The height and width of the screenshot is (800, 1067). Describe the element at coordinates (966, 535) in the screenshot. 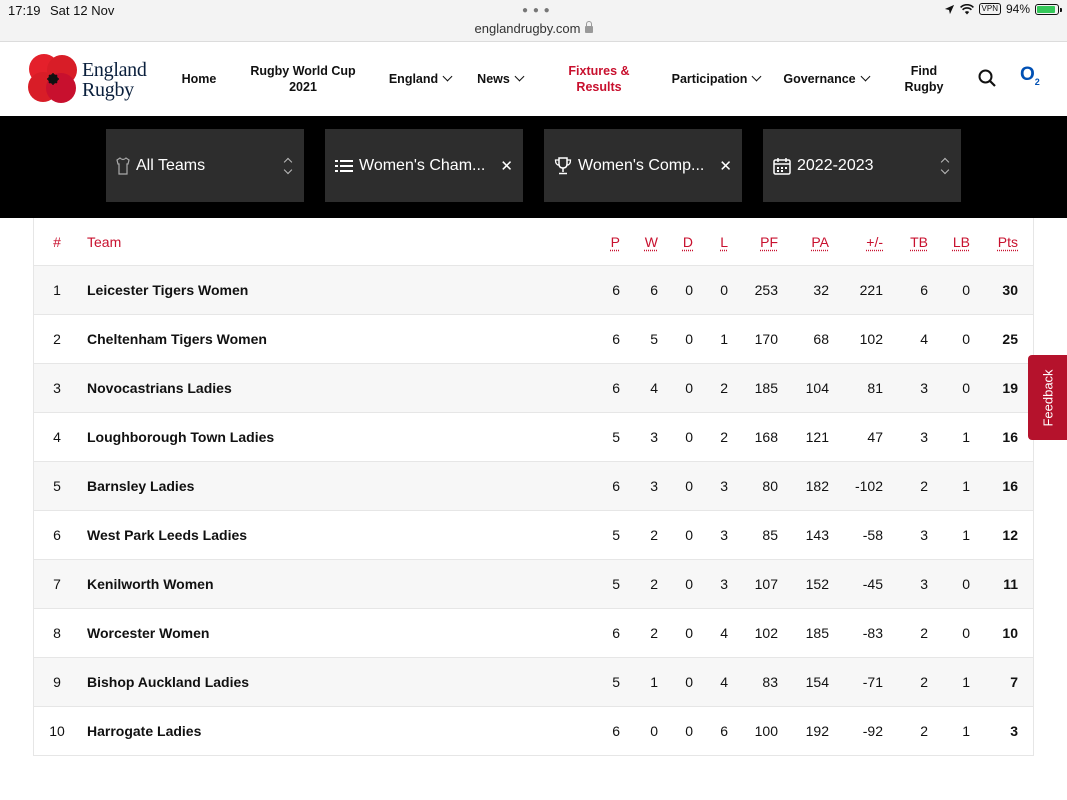

I see `cell-losing-bonus: 1` at that location.